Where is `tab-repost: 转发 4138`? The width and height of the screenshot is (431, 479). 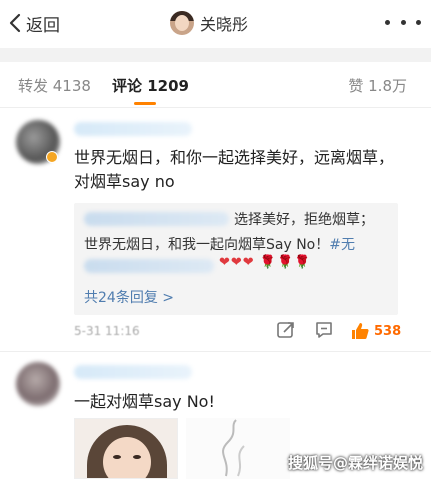 tab-repost: 转发 4138 is located at coordinates (54, 85).